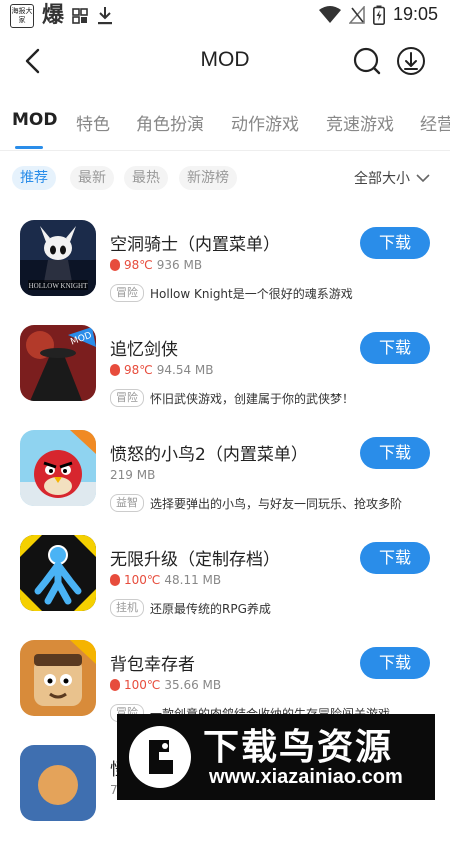 This screenshot has height=850, width=450. I want to click on partial-app-icon, so click(58, 783).